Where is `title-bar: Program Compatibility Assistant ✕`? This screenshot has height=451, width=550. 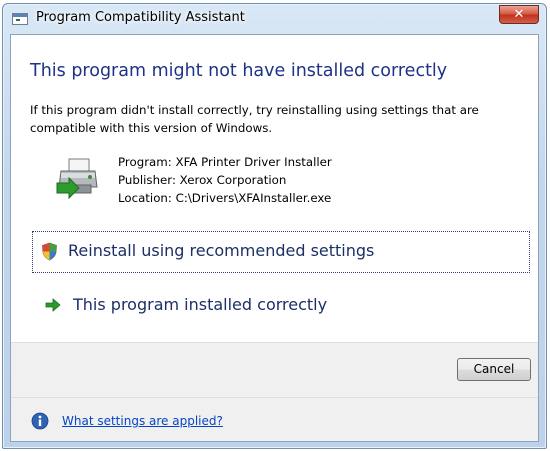 title-bar: Program Compatibility Assistant ✕ is located at coordinates (274, 19).